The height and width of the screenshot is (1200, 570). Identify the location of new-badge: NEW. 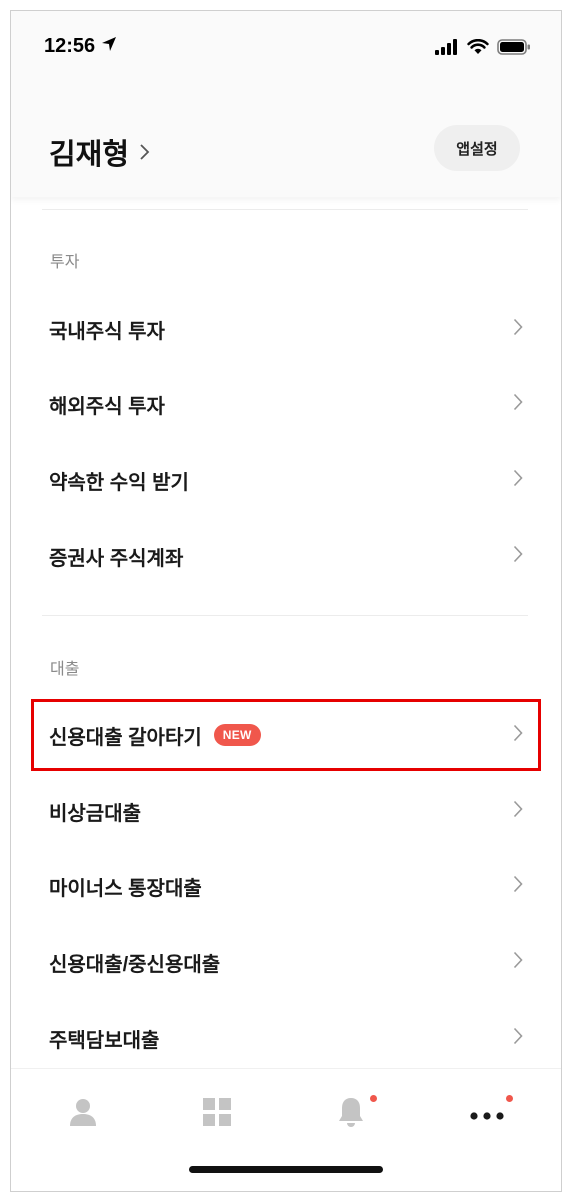
(237, 735).